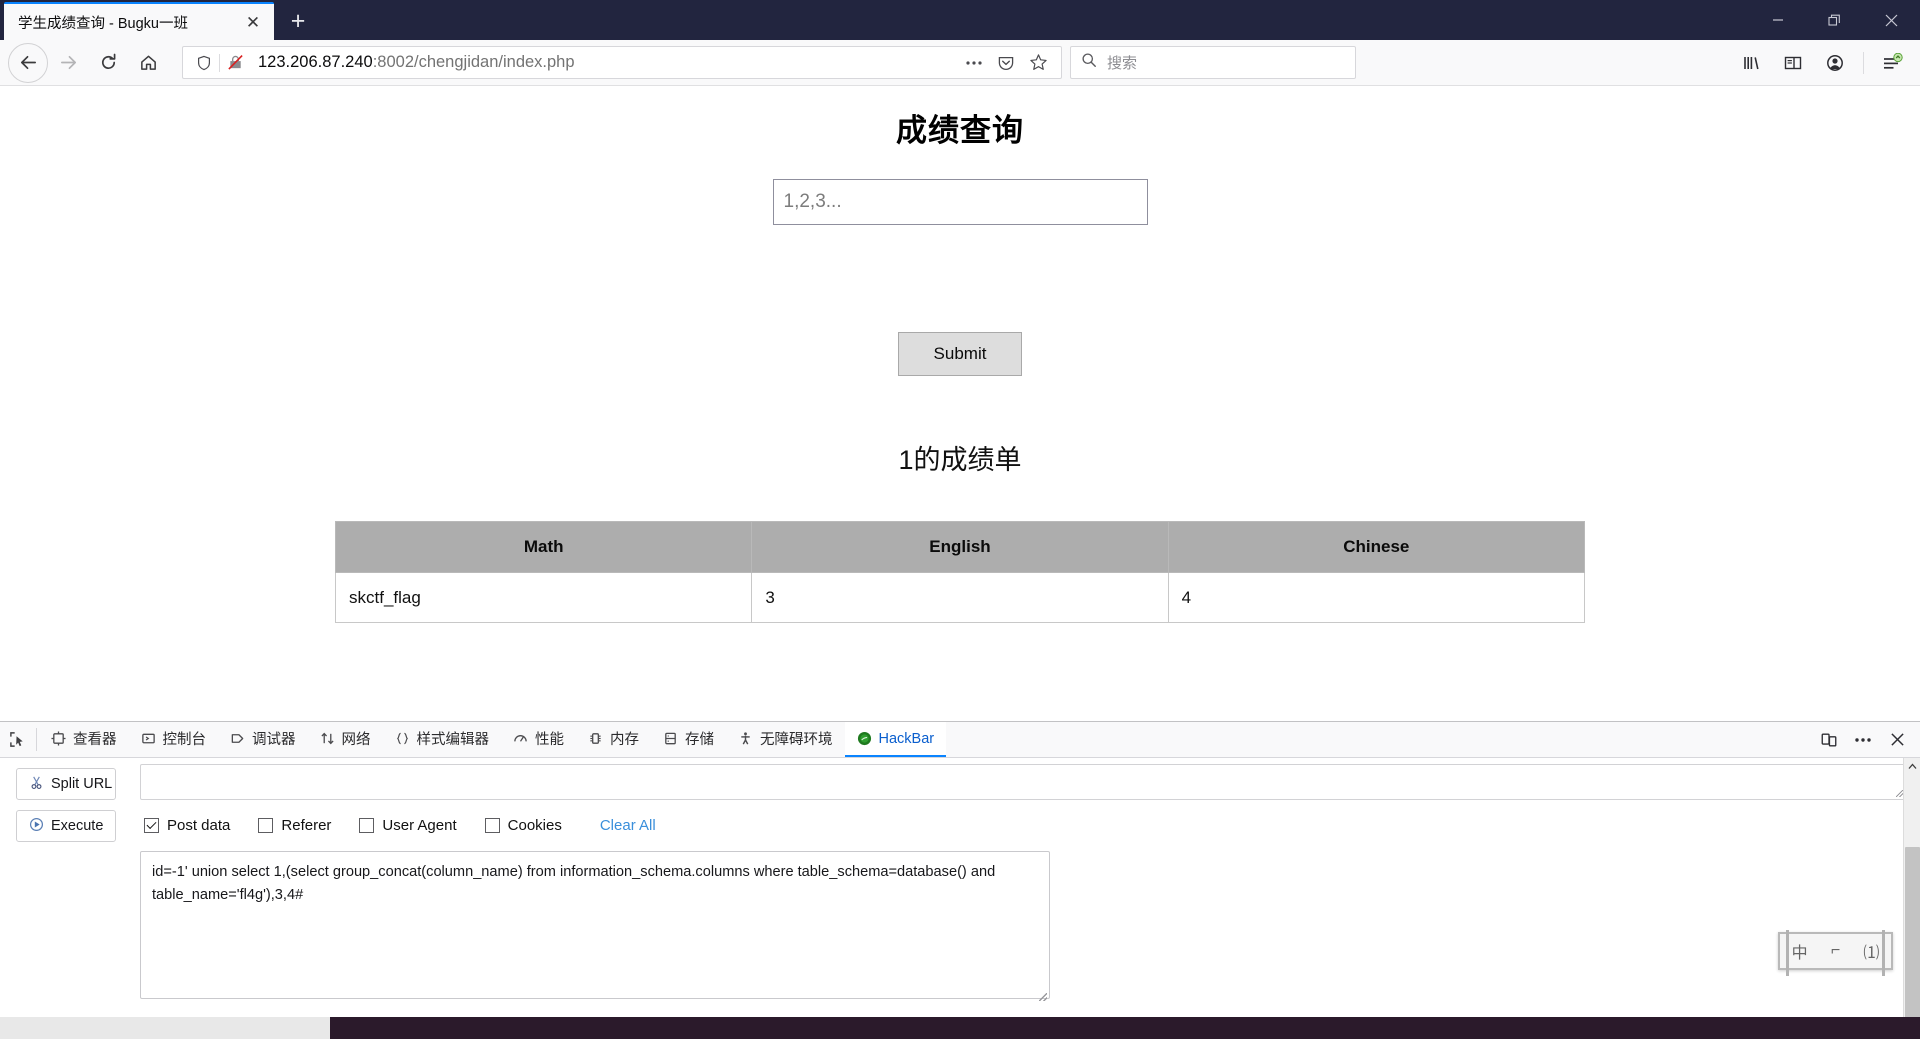 The image size is (1920, 1039). Describe the element at coordinates (298, 21) in the screenshot. I see `new-tab-button: +` at that location.